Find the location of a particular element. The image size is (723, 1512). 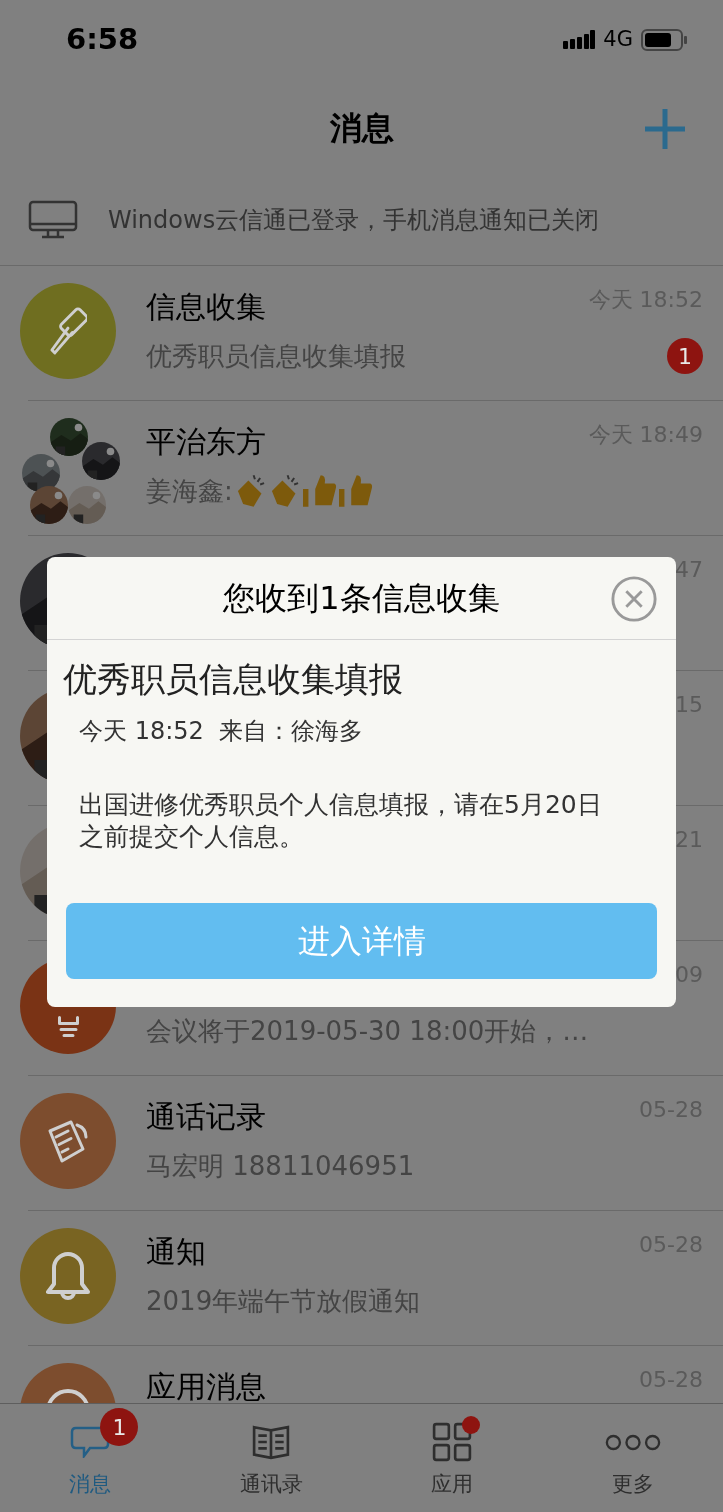

dialog-title: 您收到1条信息收集 is located at coordinates (361, 598).